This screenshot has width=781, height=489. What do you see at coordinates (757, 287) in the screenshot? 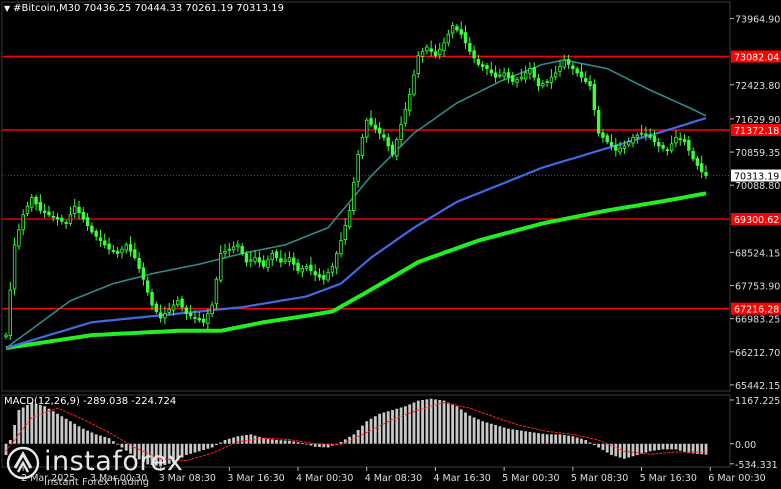
I see `price-tick-label: 67753.90` at bounding box center [757, 287].